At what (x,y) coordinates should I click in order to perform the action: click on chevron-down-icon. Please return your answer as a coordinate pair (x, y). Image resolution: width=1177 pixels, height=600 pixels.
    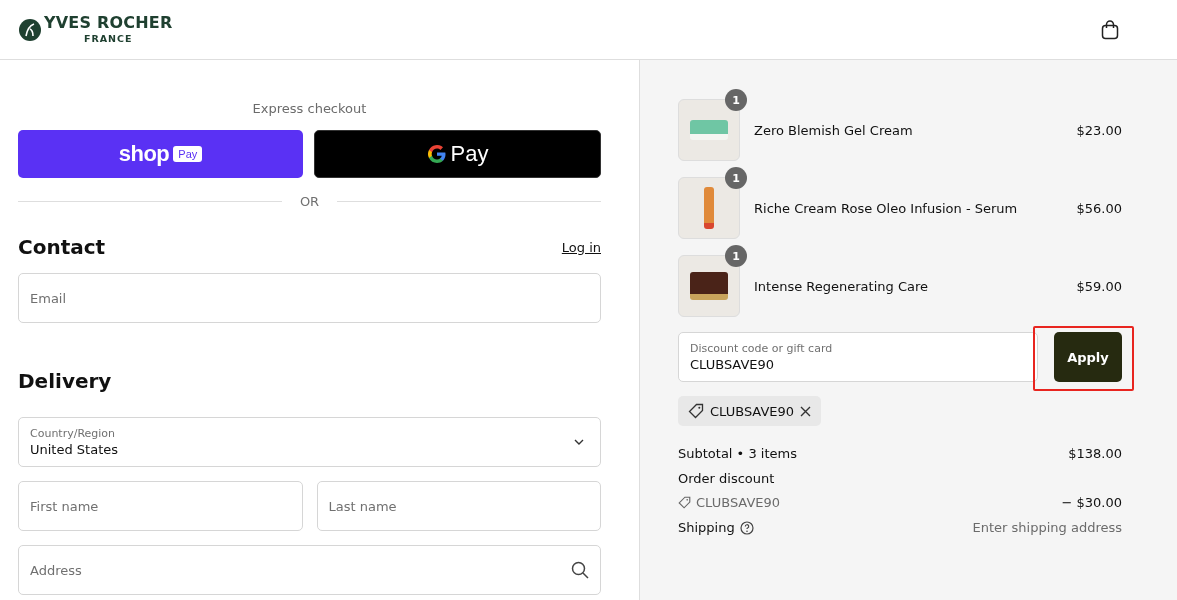
    Looking at the image, I should click on (579, 442).